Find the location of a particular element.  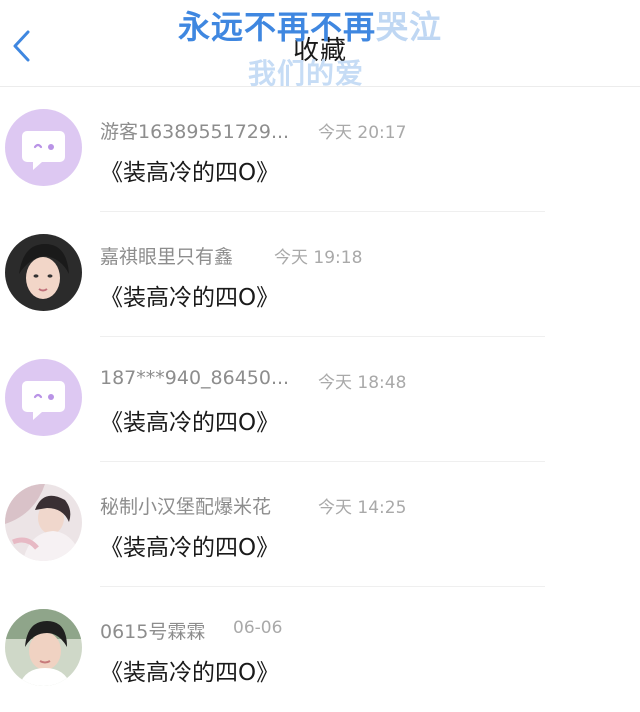

overlay-text-line1: 永远不再不再哭泣 is located at coordinates (310, 25).